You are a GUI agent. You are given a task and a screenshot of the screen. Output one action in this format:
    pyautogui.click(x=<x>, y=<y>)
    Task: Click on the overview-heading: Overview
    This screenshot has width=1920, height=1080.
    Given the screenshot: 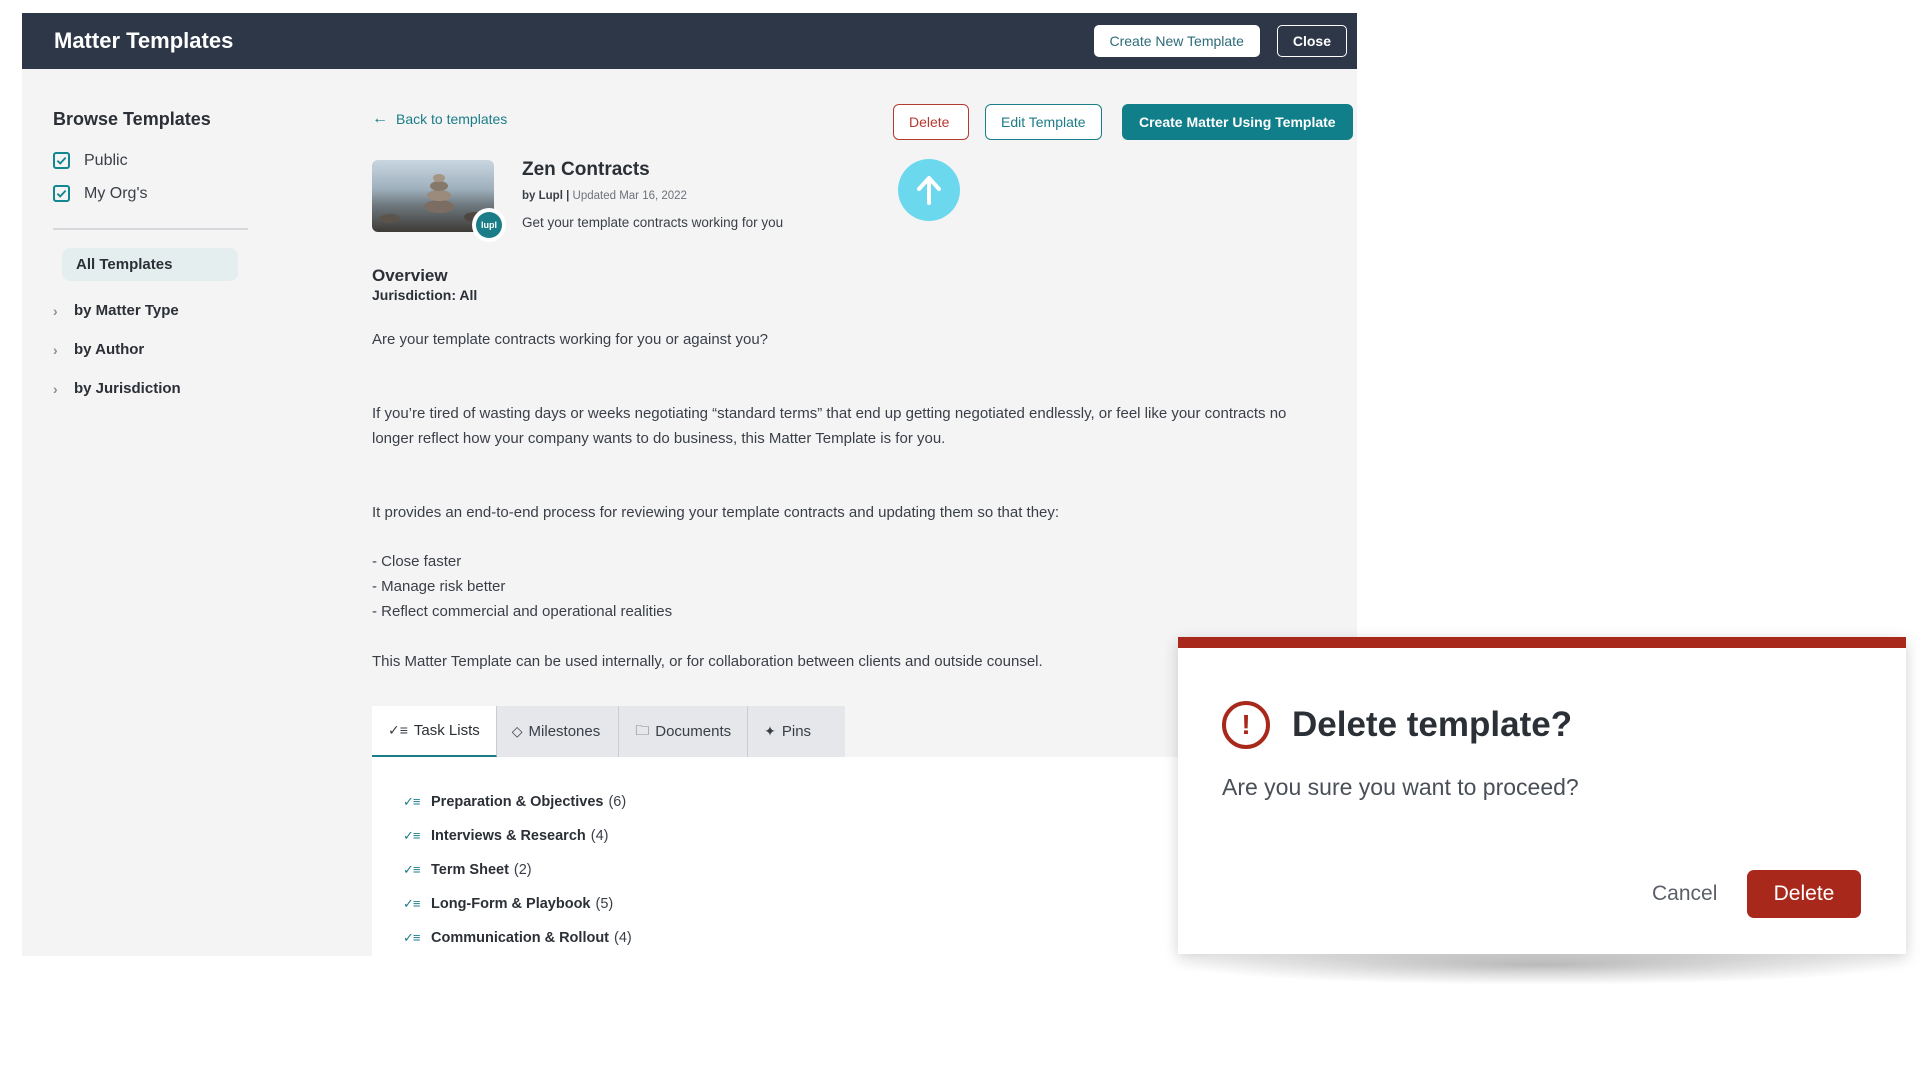 What is the action you would take?
    pyautogui.click(x=410, y=275)
    